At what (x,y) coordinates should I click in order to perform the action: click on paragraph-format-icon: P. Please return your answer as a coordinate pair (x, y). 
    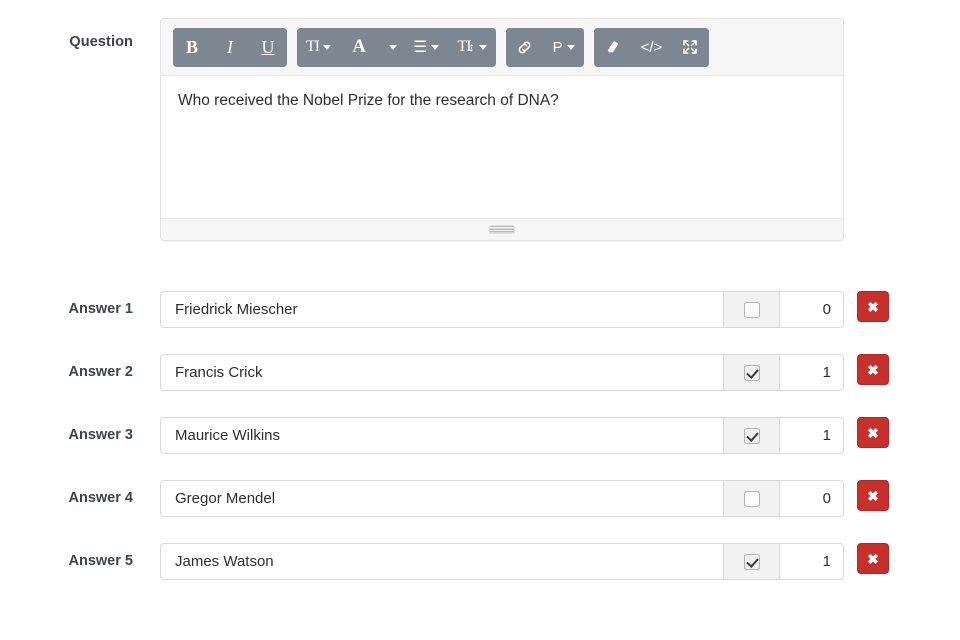
    Looking at the image, I should click on (563, 47).